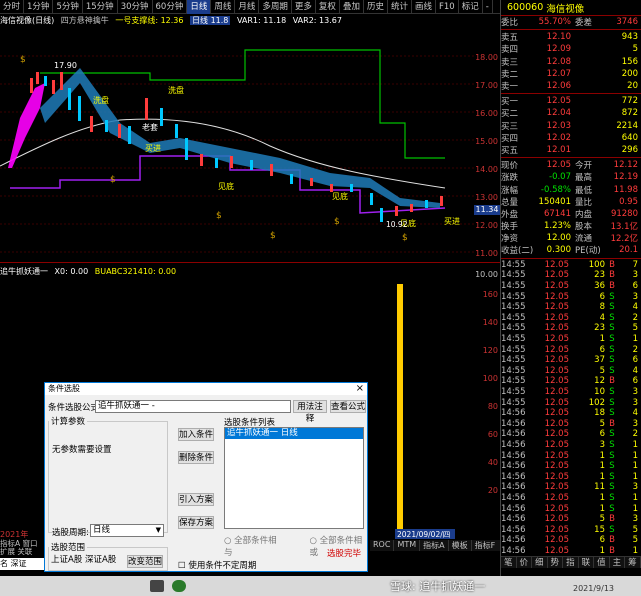  What do you see at coordinates (571, 101) in the screenshot?
I see `buy-order-row: 买一 12.05 772` at bounding box center [571, 101].